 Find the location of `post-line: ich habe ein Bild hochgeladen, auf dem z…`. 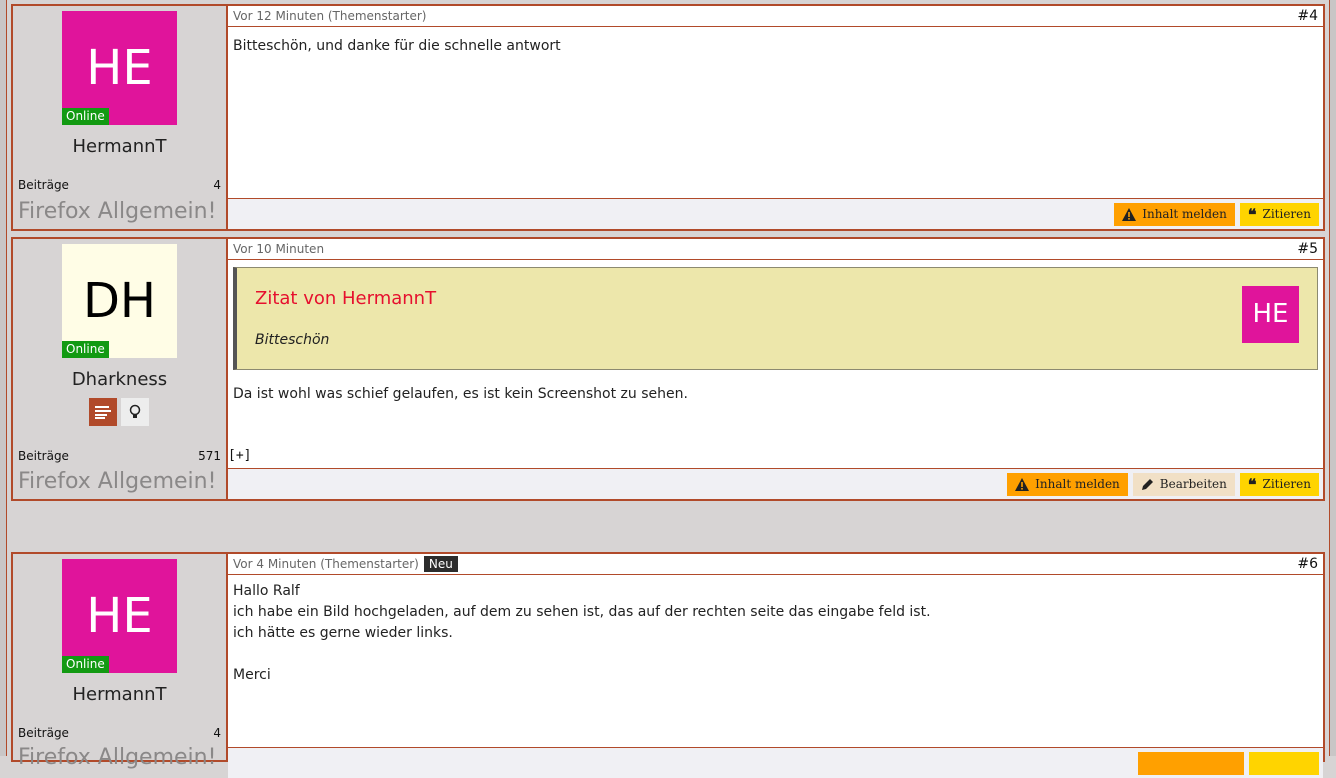

post-line: ich habe ein Bild hochgeladen, auf dem z… is located at coordinates (582, 612).